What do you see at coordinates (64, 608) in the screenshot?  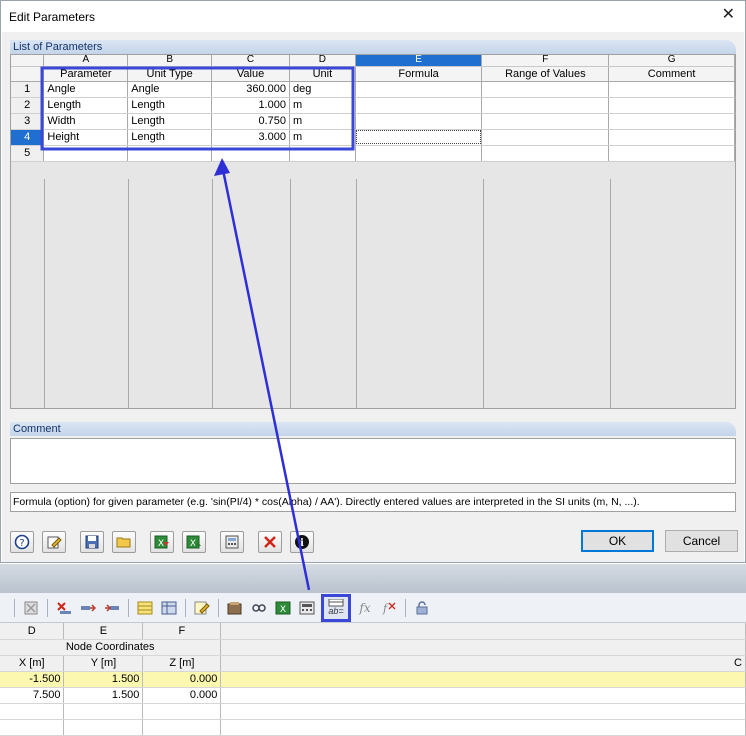 I see `delete-row-icon` at bounding box center [64, 608].